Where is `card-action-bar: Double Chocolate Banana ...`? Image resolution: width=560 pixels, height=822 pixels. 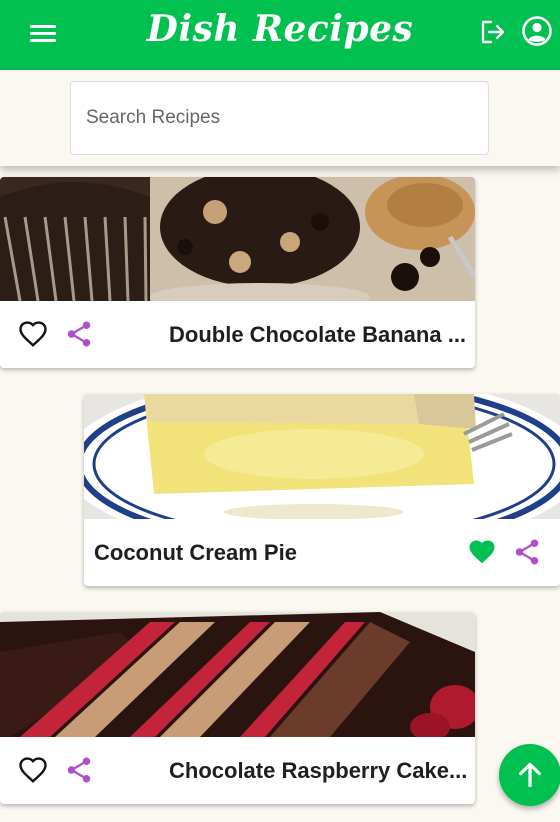
card-action-bar: Double Chocolate Banana ... is located at coordinates (237, 334).